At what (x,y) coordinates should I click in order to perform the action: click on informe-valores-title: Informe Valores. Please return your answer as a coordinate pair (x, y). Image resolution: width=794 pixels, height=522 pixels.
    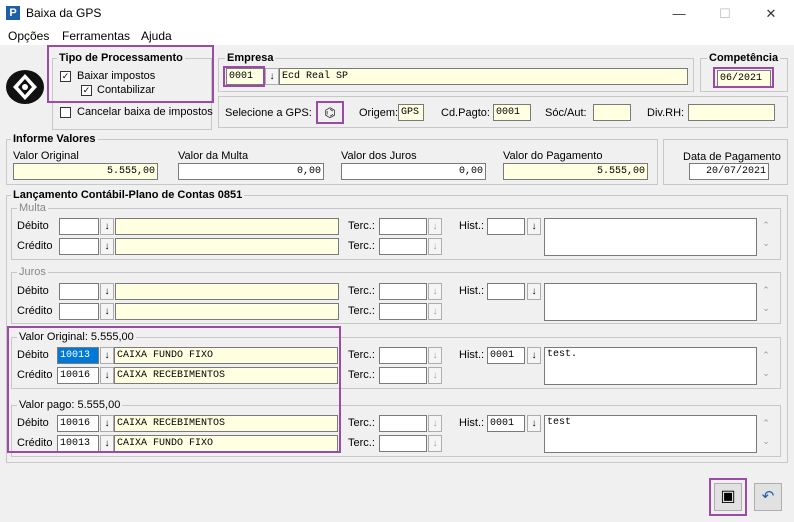
    Looking at the image, I should click on (54, 139).